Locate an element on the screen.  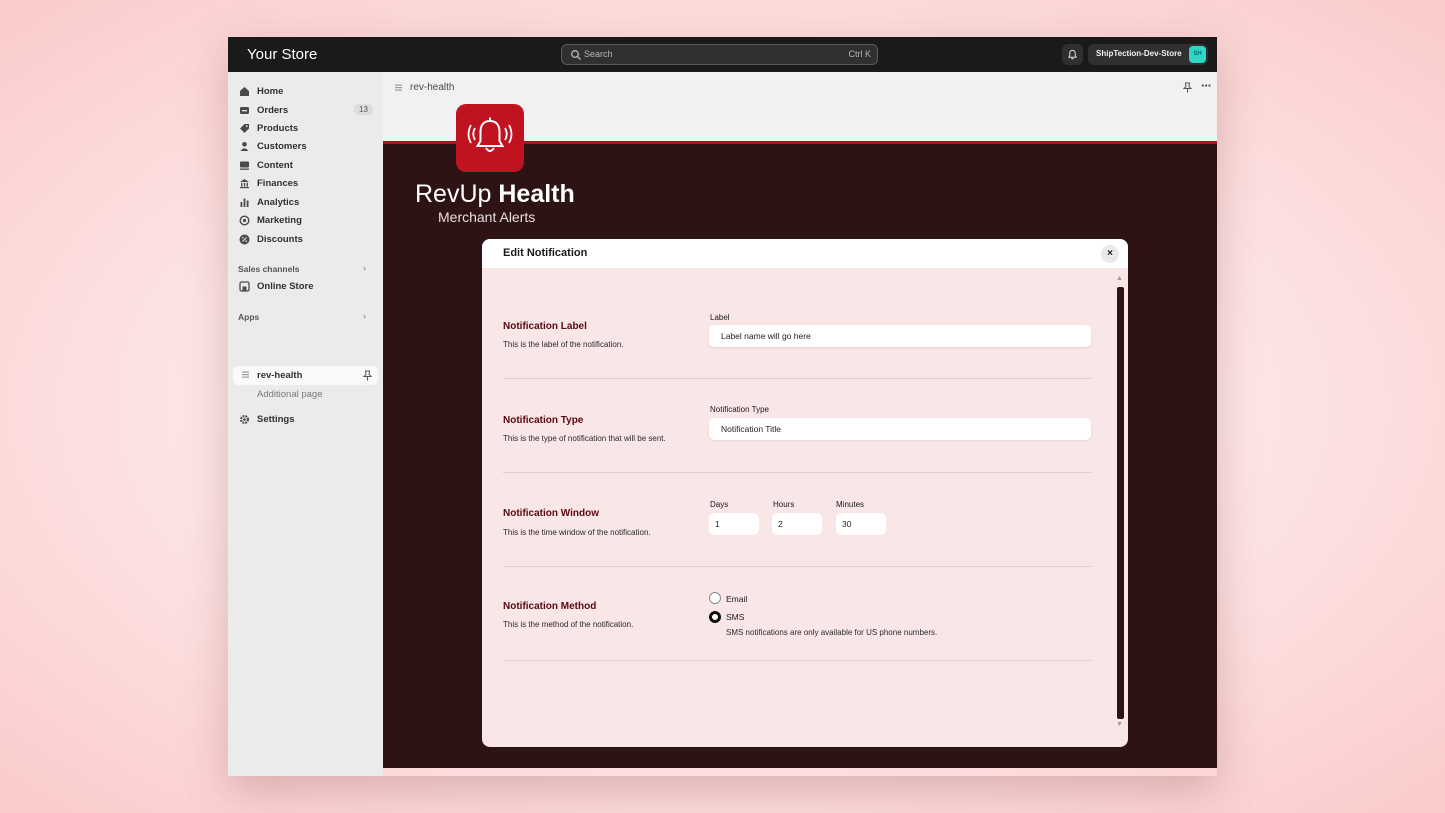
days-field-label: Days is located at coordinates (719, 504).